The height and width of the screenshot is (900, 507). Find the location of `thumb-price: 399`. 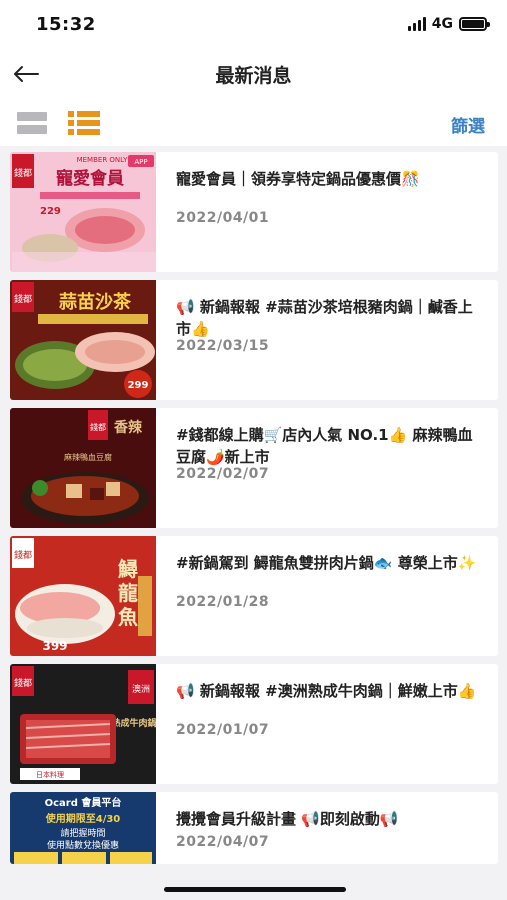

thumb-price: 399 is located at coordinates (54, 646).